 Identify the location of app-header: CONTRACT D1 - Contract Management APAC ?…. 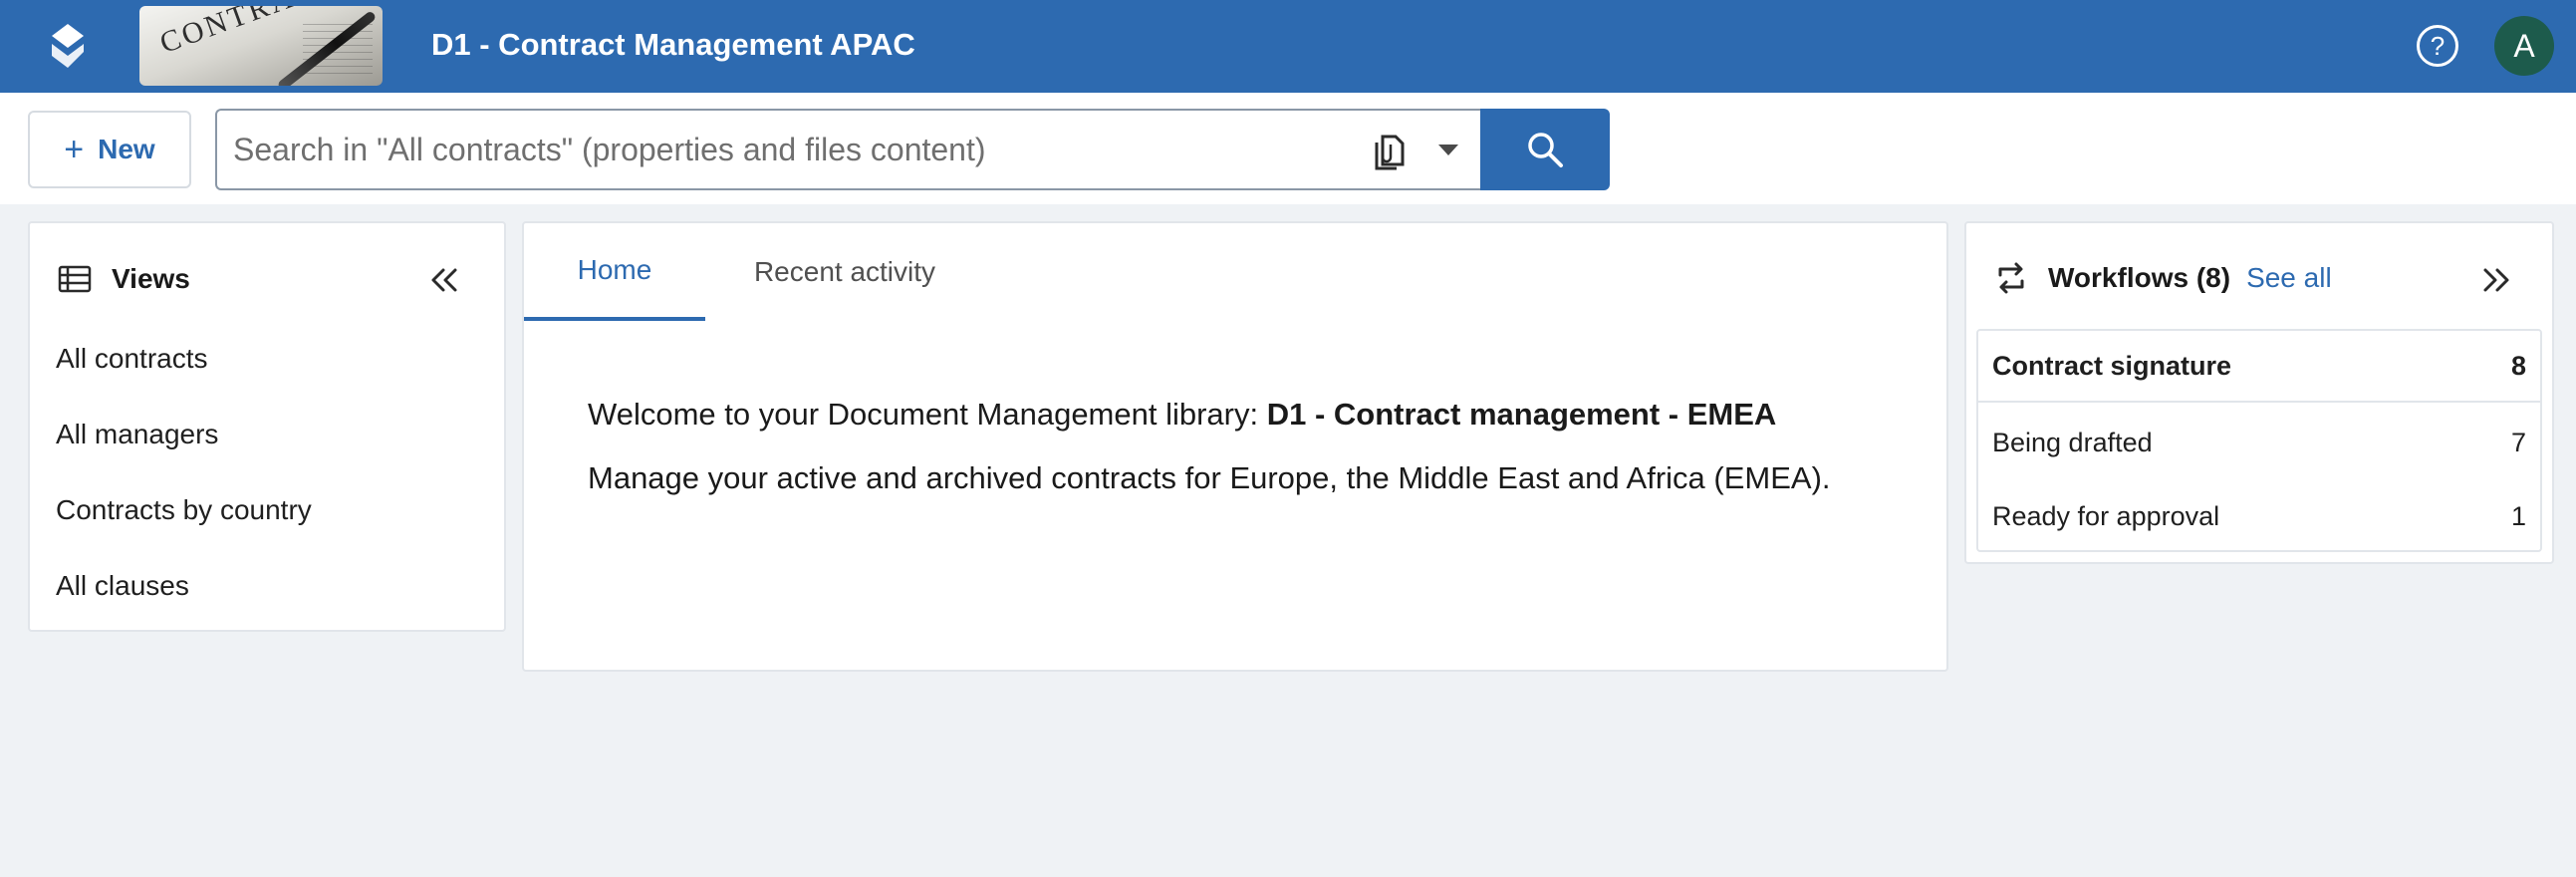
(1288, 47).